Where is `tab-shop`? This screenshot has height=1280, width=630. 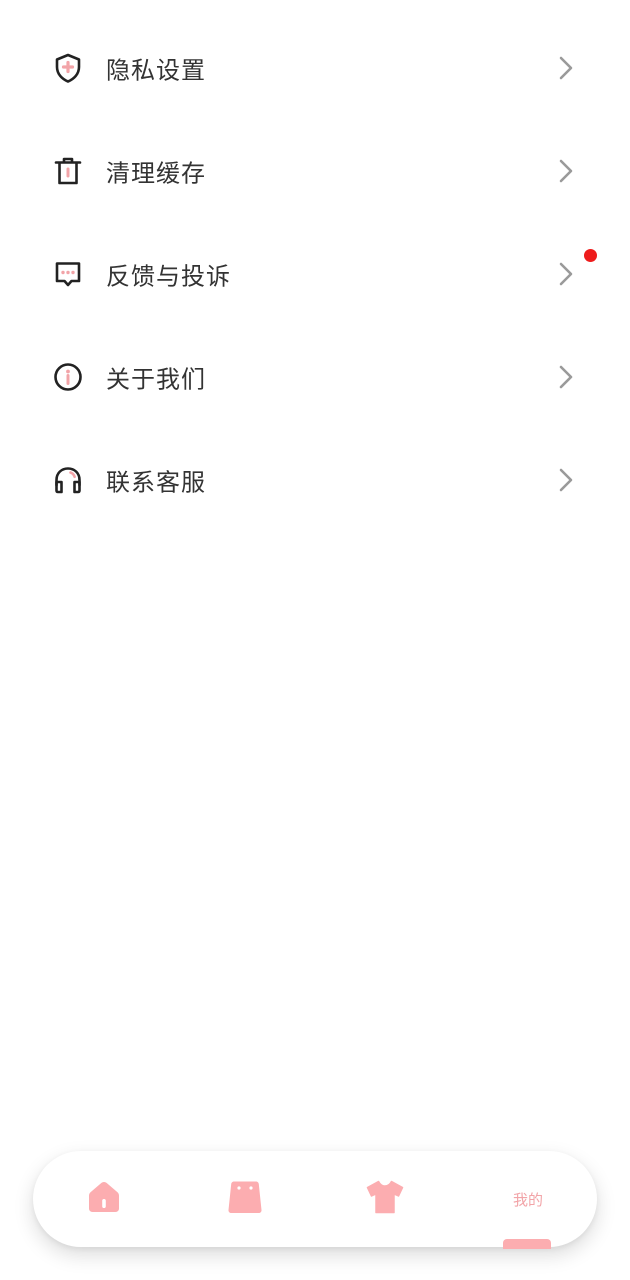
tab-shop is located at coordinates (245, 1199).